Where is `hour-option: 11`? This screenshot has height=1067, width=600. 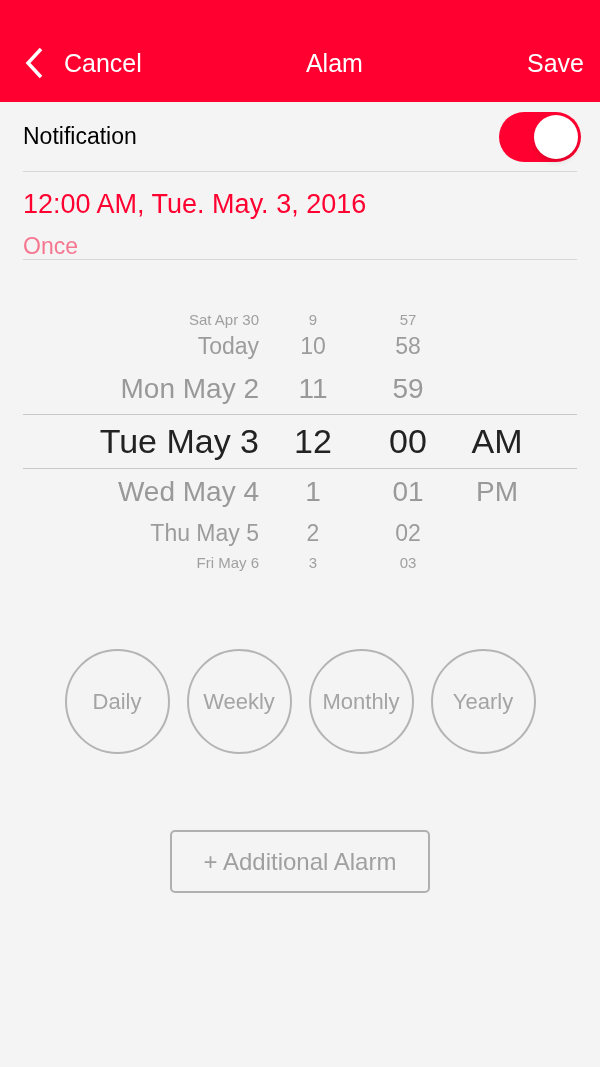
hour-option: 11 is located at coordinates (313, 388).